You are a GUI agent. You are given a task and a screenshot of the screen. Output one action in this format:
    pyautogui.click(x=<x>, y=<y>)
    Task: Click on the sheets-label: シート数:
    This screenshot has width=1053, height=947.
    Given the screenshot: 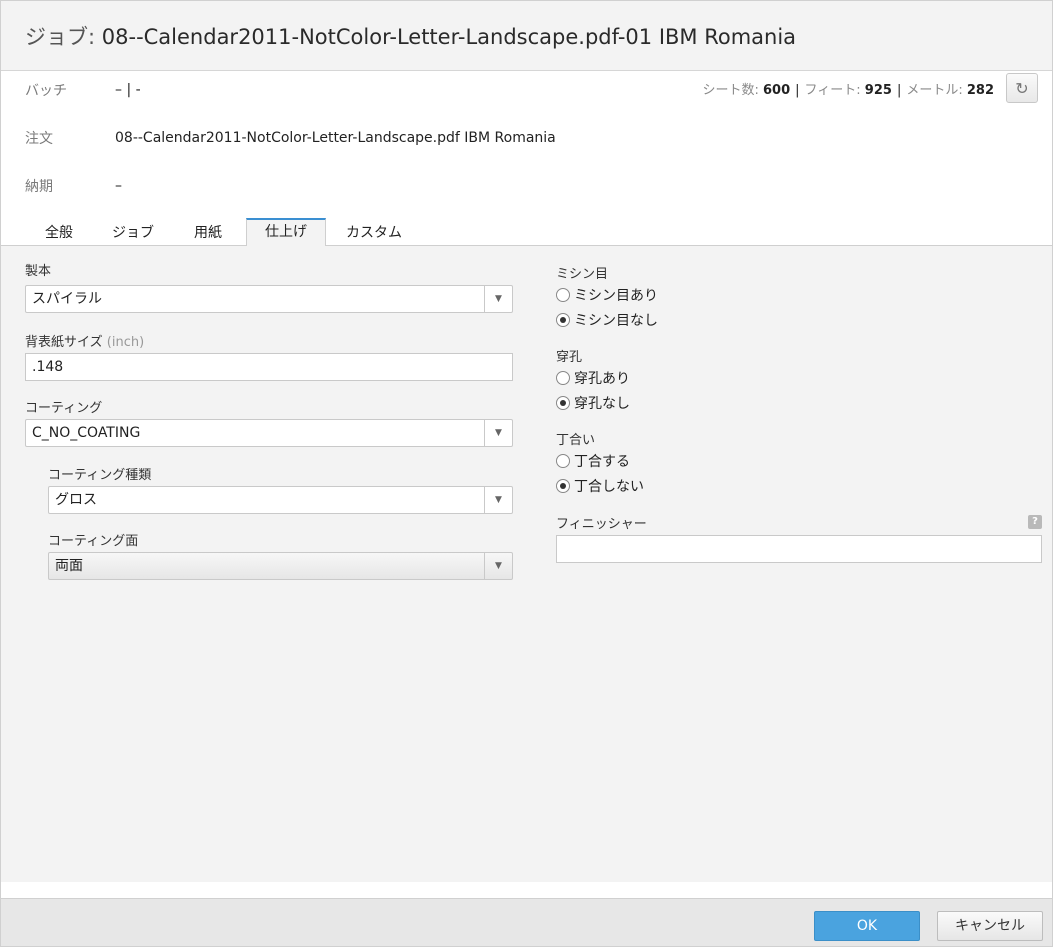 What is the action you would take?
    pyautogui.click(x=730, y=90)
    